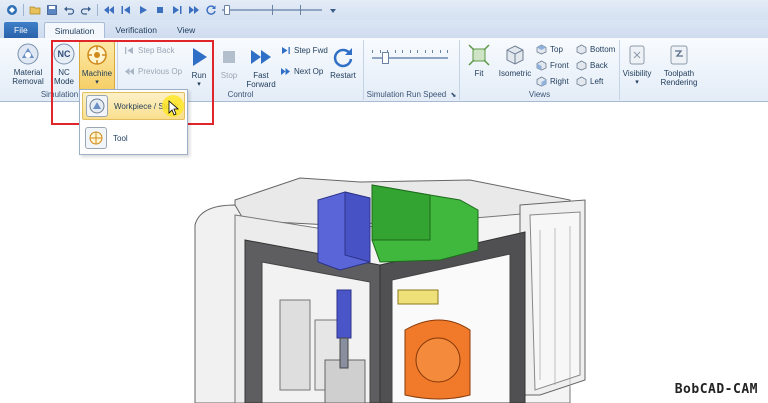  I want to click on next-op-button: Next Op, so click(301, 71).